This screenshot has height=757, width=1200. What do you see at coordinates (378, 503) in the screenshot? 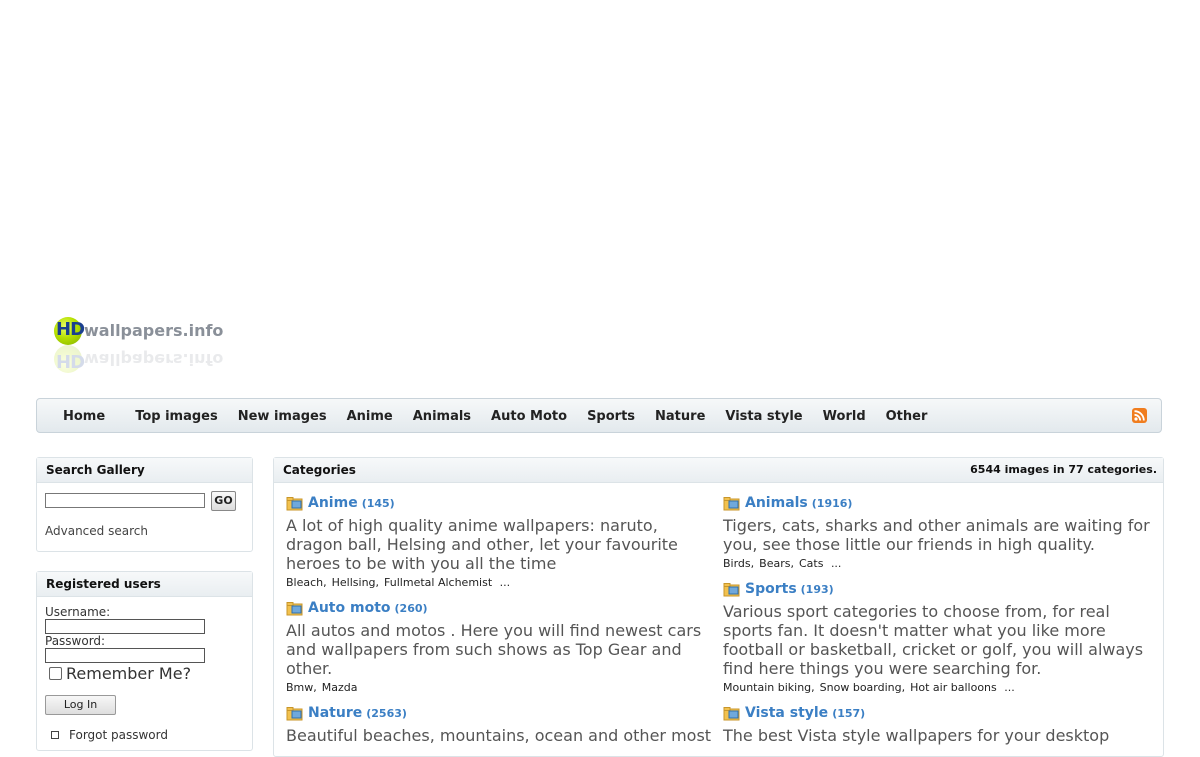
I see `category-count: (145)` at bounding box center [378, 503].